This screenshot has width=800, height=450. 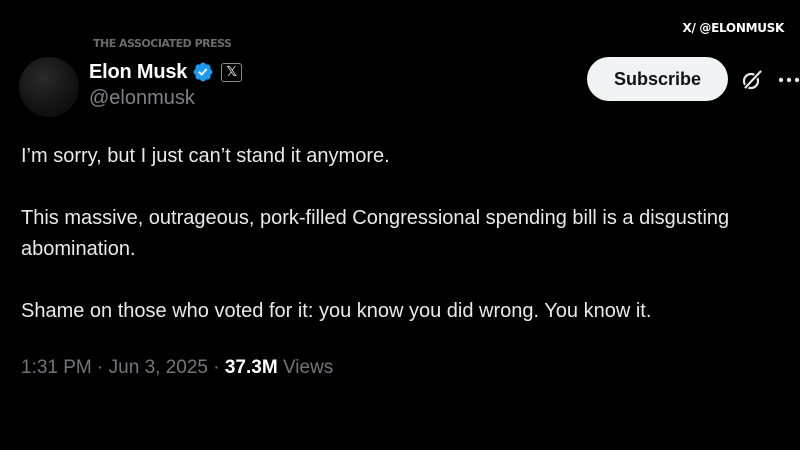 What do you see at coordinates (657, 79) in the screenshot?
I see `subscribe-button: Subscribe` at bounding box center [657, 79].